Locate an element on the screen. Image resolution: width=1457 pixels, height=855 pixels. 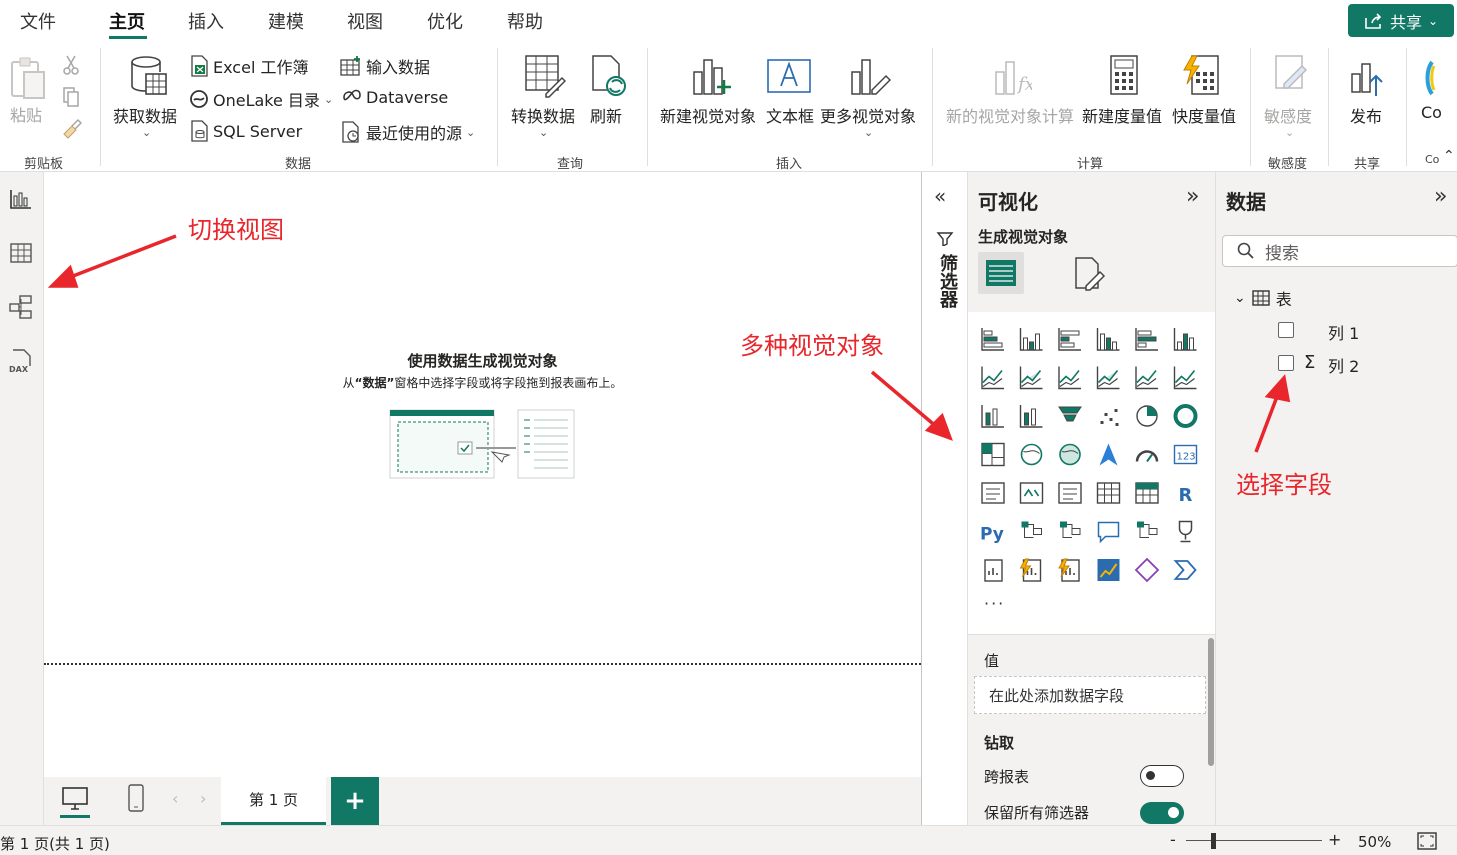
tab-modeling: 建模 is located at coordinates (286, 21).